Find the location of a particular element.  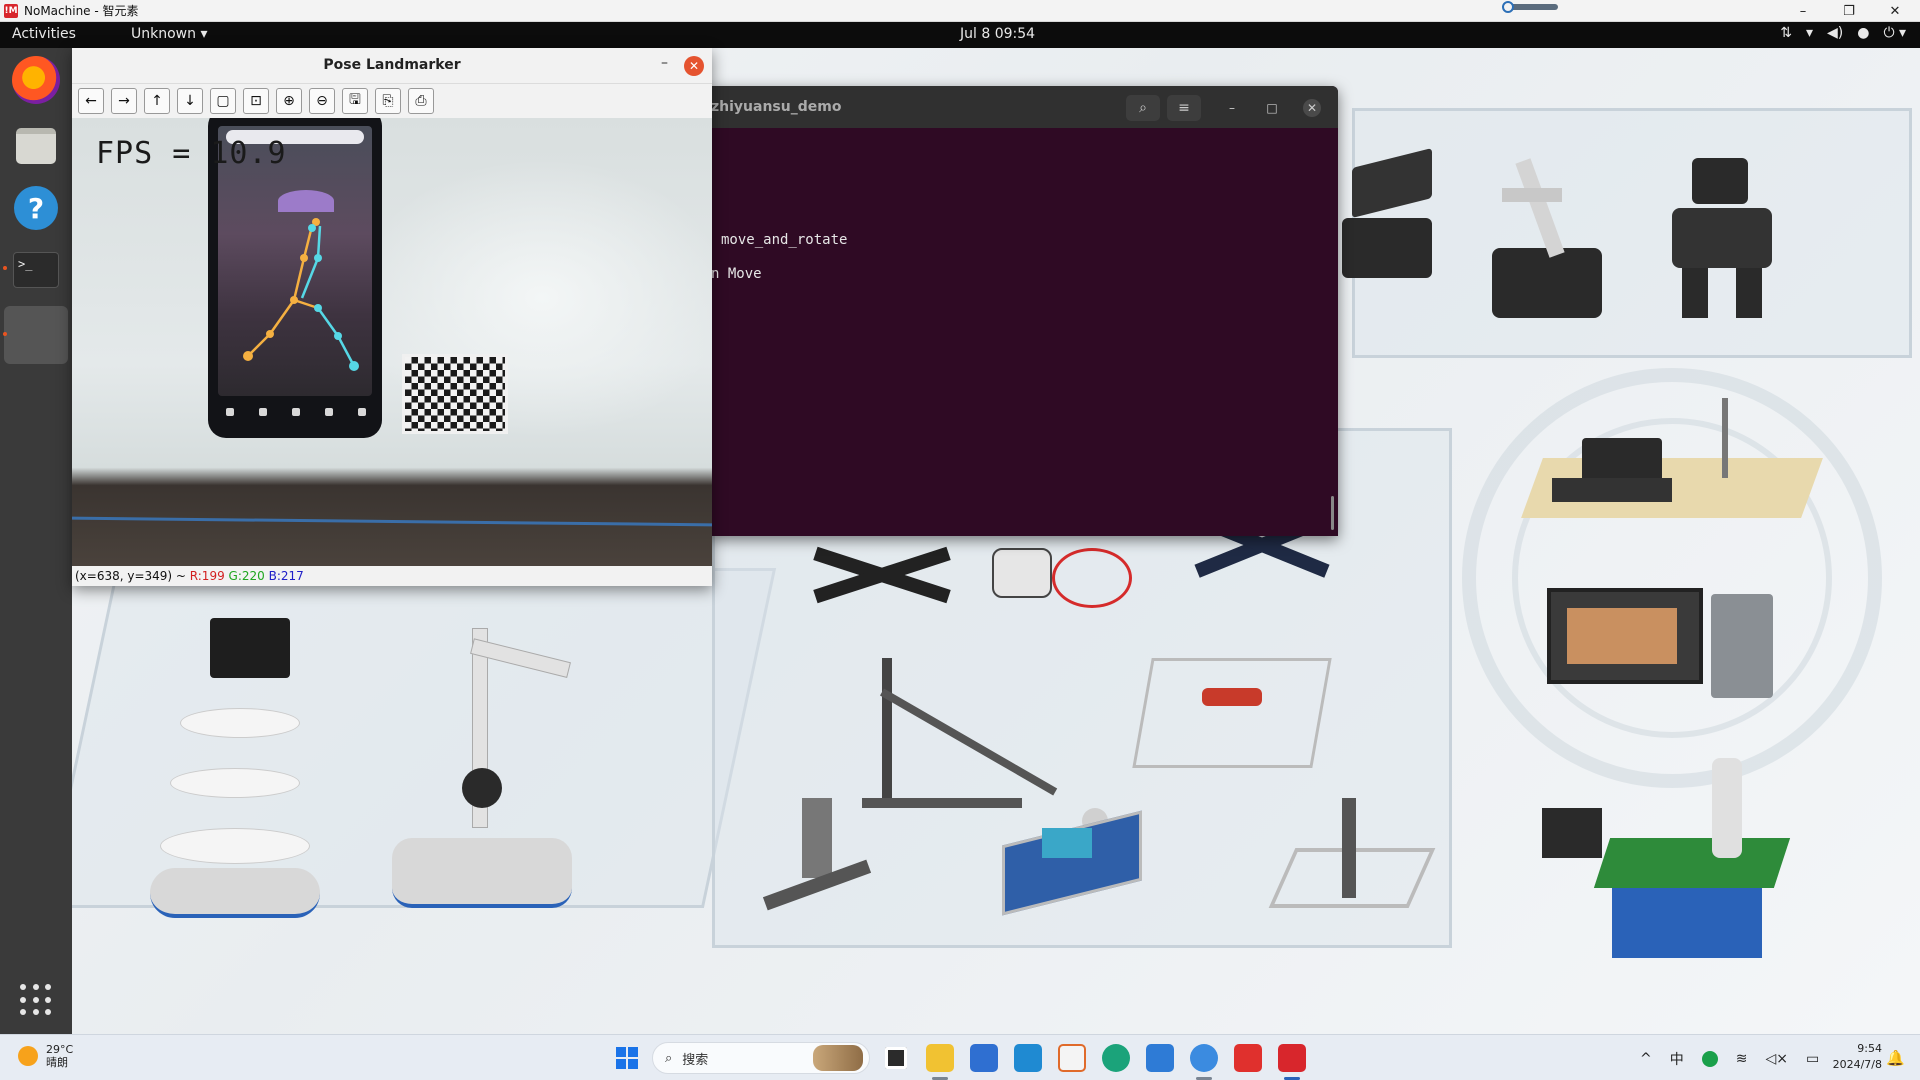

drones-image is located at coordinates (1092, 590).